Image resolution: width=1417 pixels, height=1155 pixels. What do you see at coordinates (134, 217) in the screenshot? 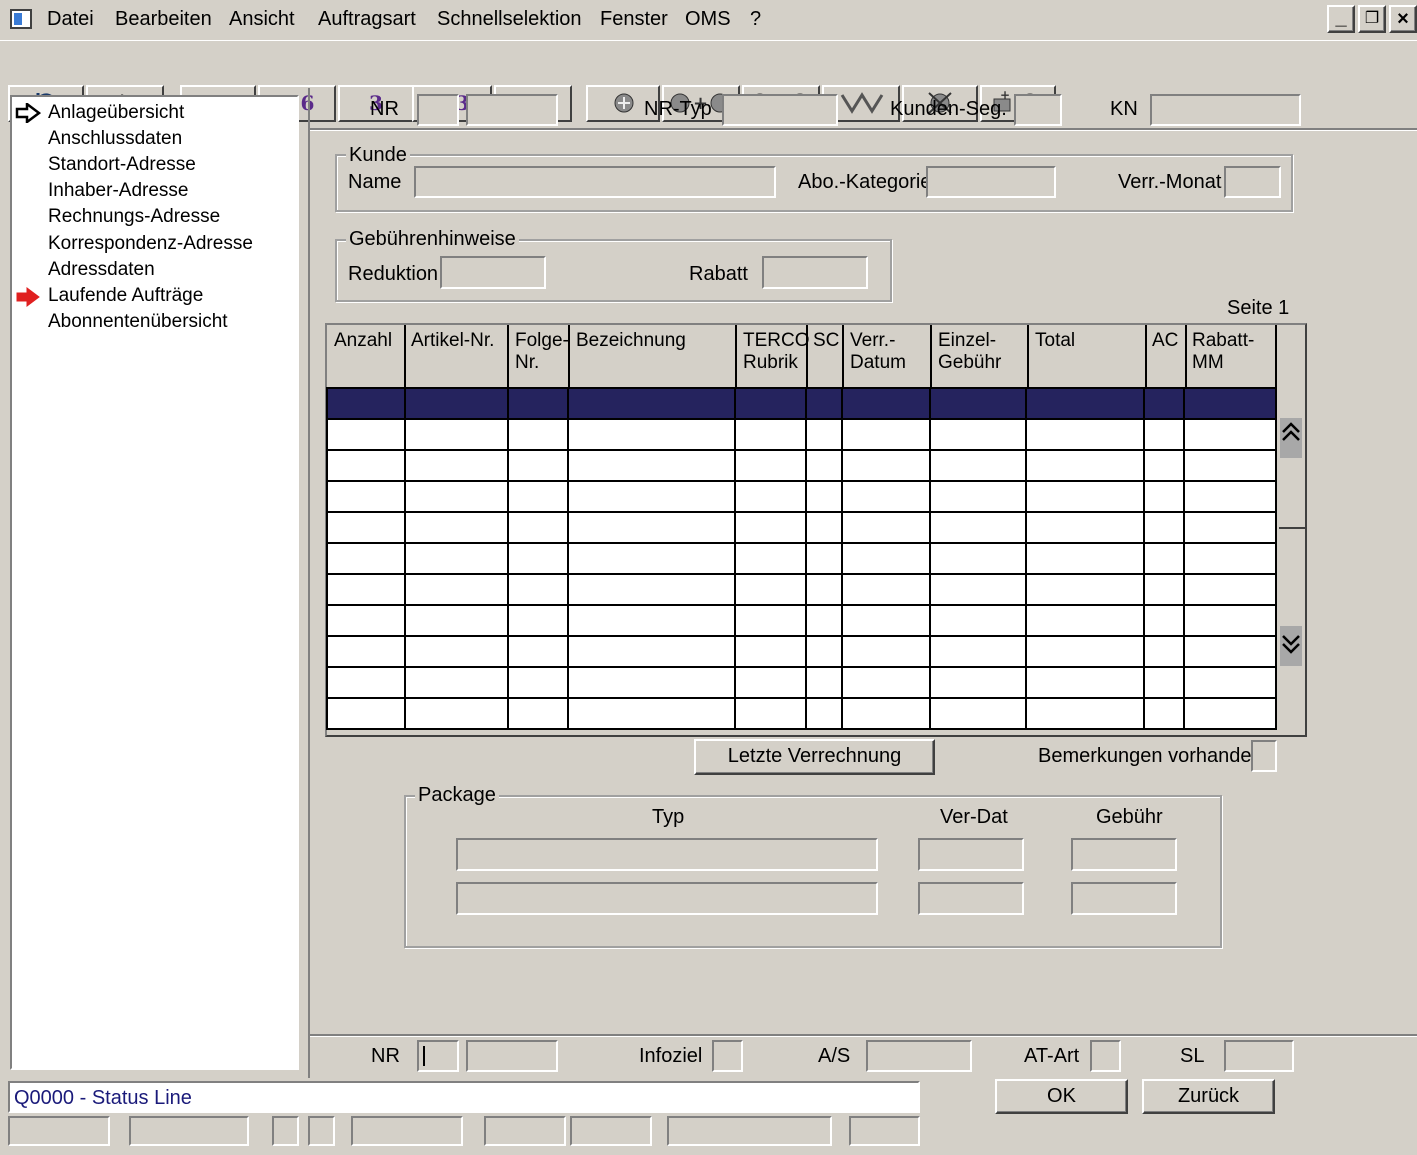
I see `nav-item-rechnungs-adresse: Rechnungs-Adresse` at bounding box center [134, 217].